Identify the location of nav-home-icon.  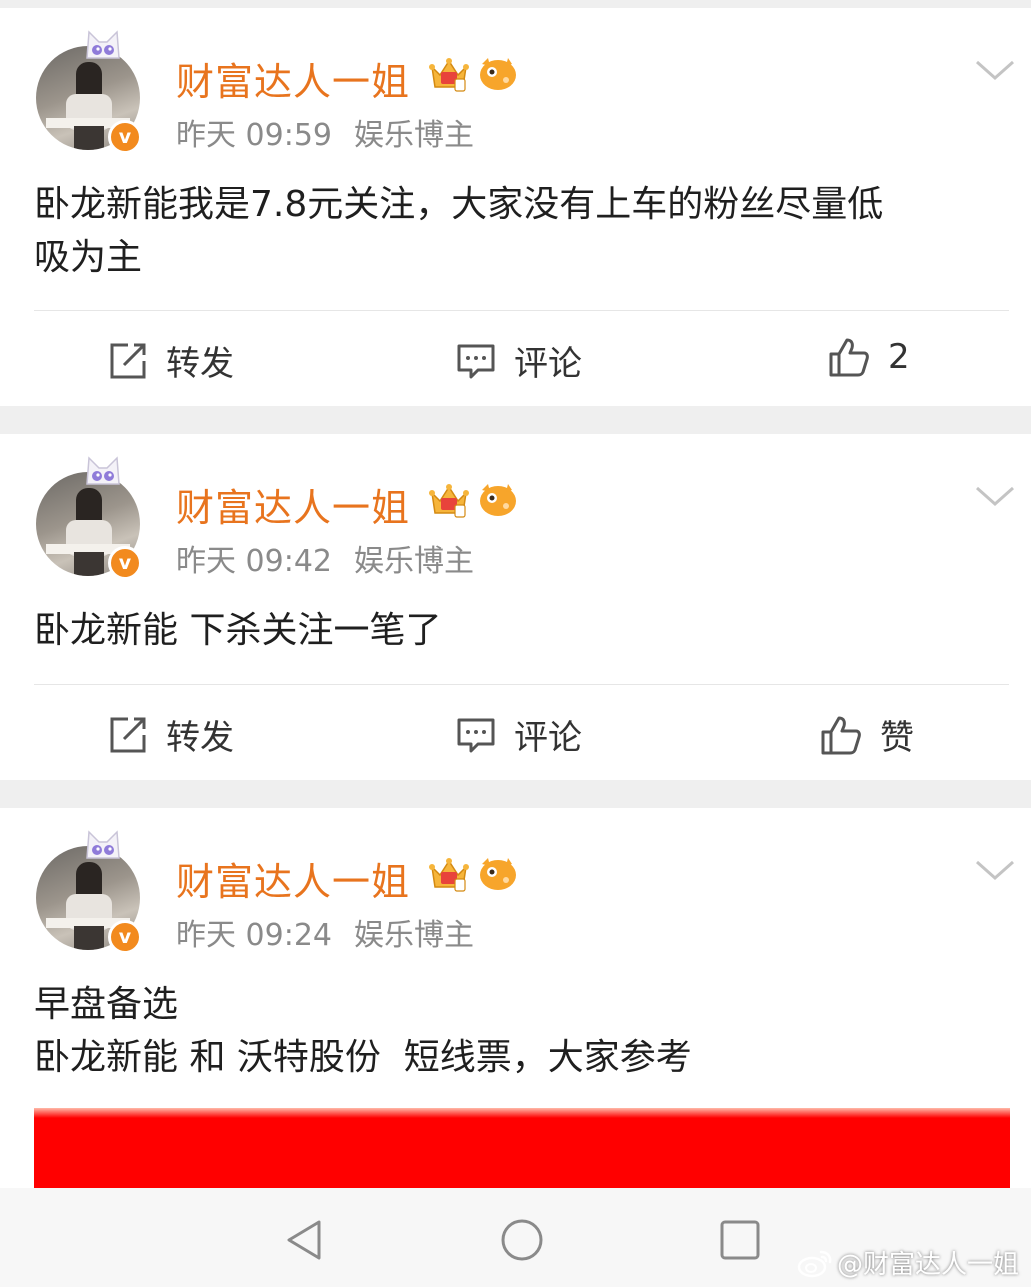
(522, 1240).